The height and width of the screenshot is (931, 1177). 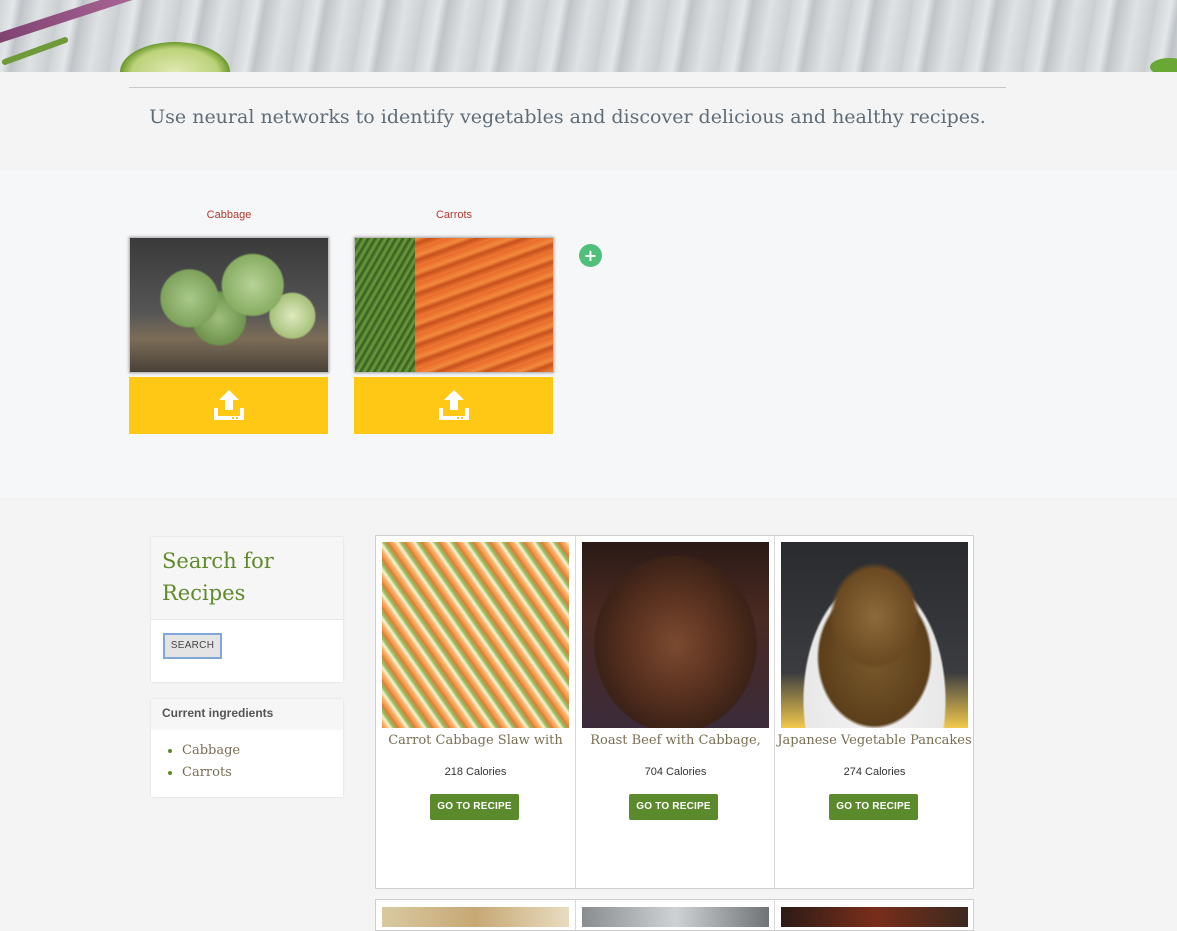 What do you see at coordinates (567, 87) in the screenshot?
I see `divider` at bounding box center [567, 87].